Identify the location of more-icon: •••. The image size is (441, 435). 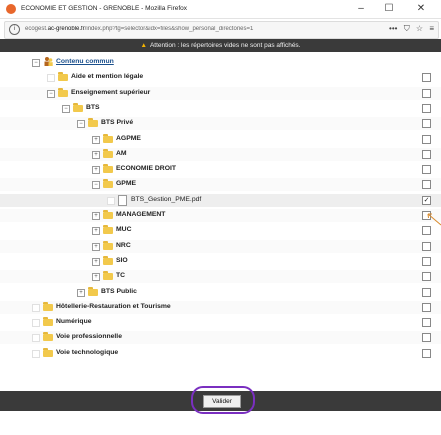
(393, 28).